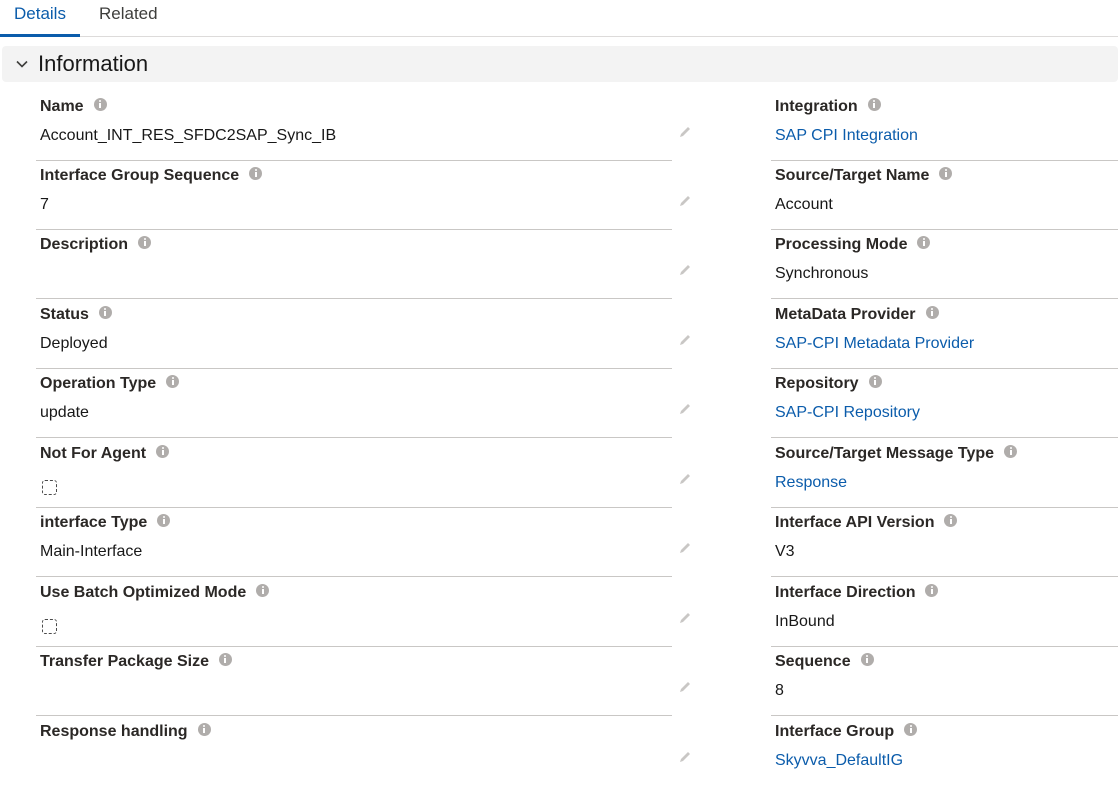 The height and width of the screenshot is (785, 1118). I want to click on field-value: 8, so click(779, 690).